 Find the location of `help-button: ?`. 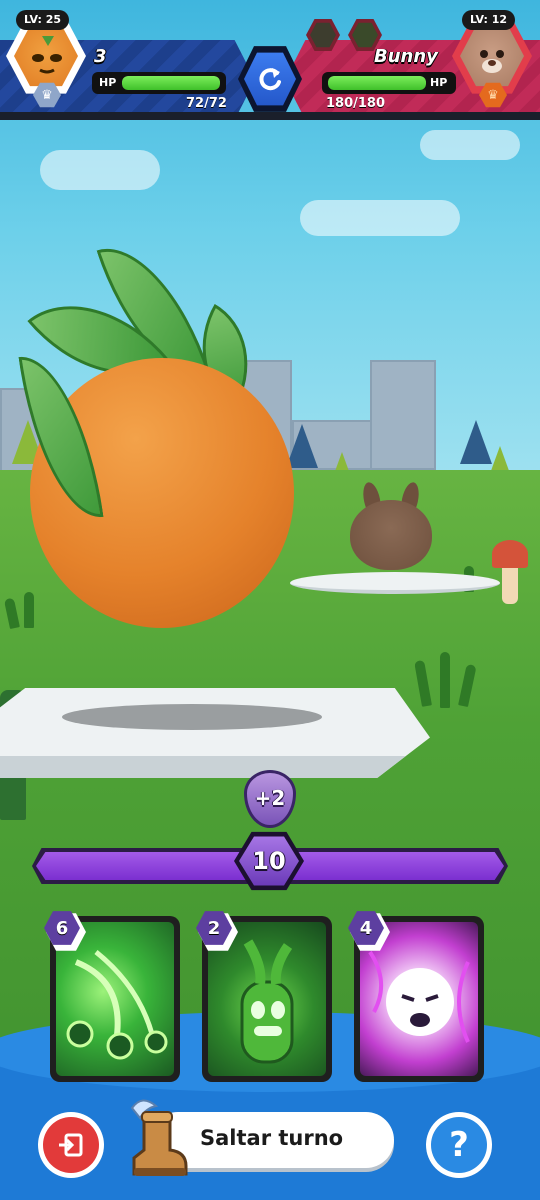

help-button: ? is located at coordinates (459, 1145).